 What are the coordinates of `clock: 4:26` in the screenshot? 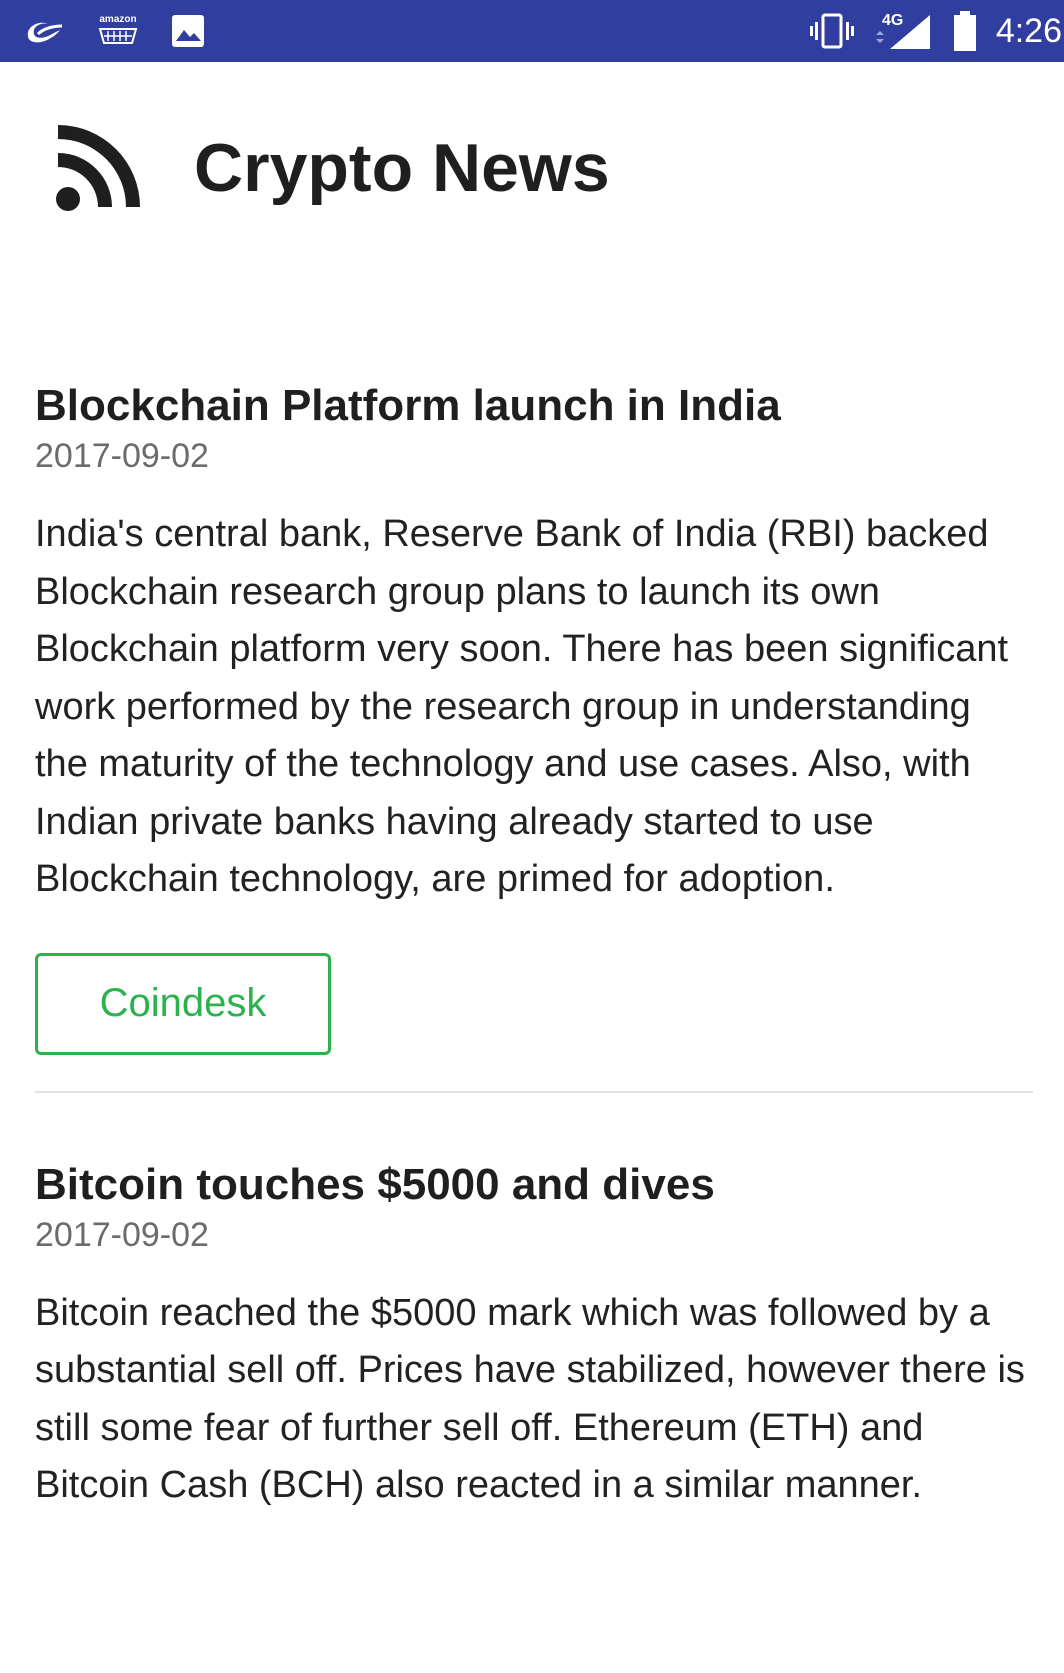 It's located at (1028, 30).